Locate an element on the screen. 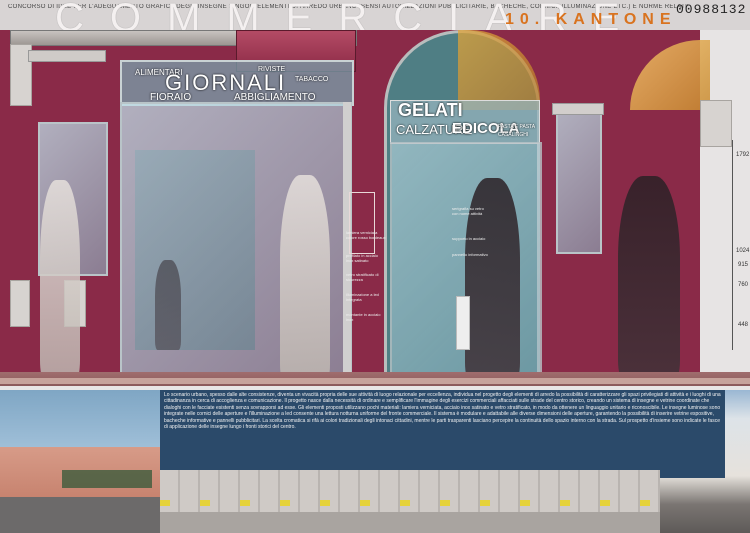 Image resolution: width=750 pixels, height=533 pixels. dimension-1: 1792 is located at coordinates (743, 155).